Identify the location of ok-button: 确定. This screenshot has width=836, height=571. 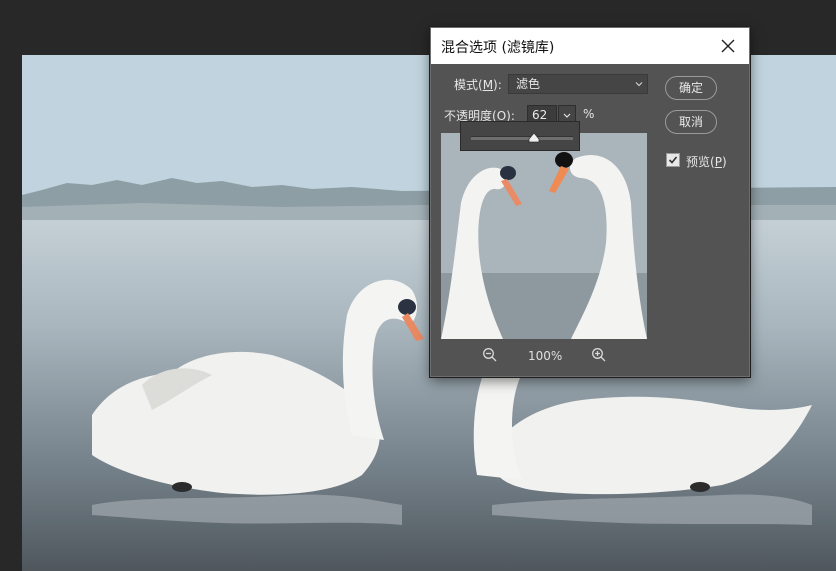
(691, 88).